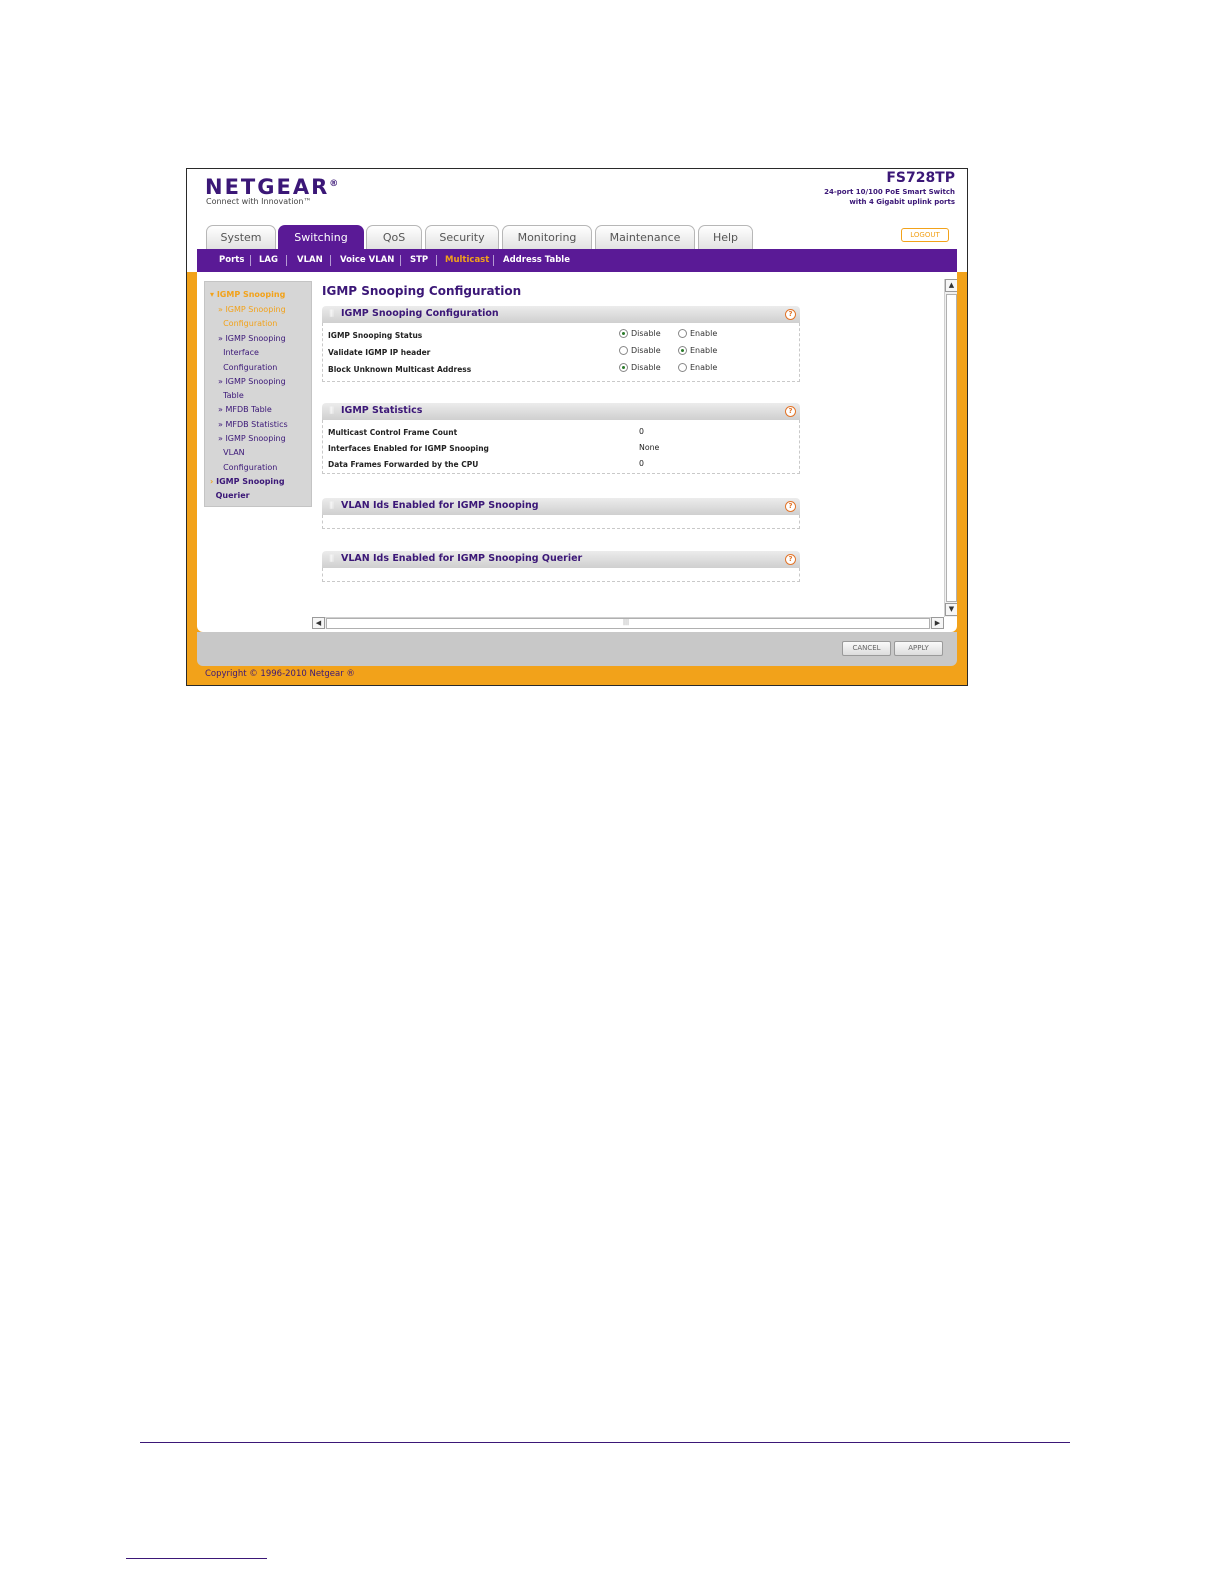  I want to click on row-value: None, so click(649, 447).